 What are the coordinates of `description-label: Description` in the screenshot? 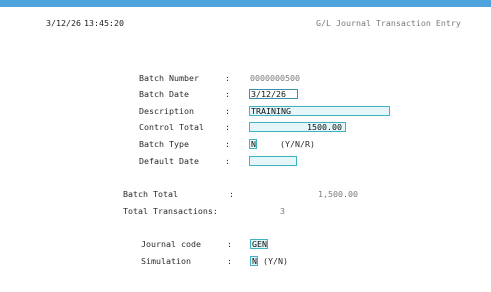 It's located at (166, 111).